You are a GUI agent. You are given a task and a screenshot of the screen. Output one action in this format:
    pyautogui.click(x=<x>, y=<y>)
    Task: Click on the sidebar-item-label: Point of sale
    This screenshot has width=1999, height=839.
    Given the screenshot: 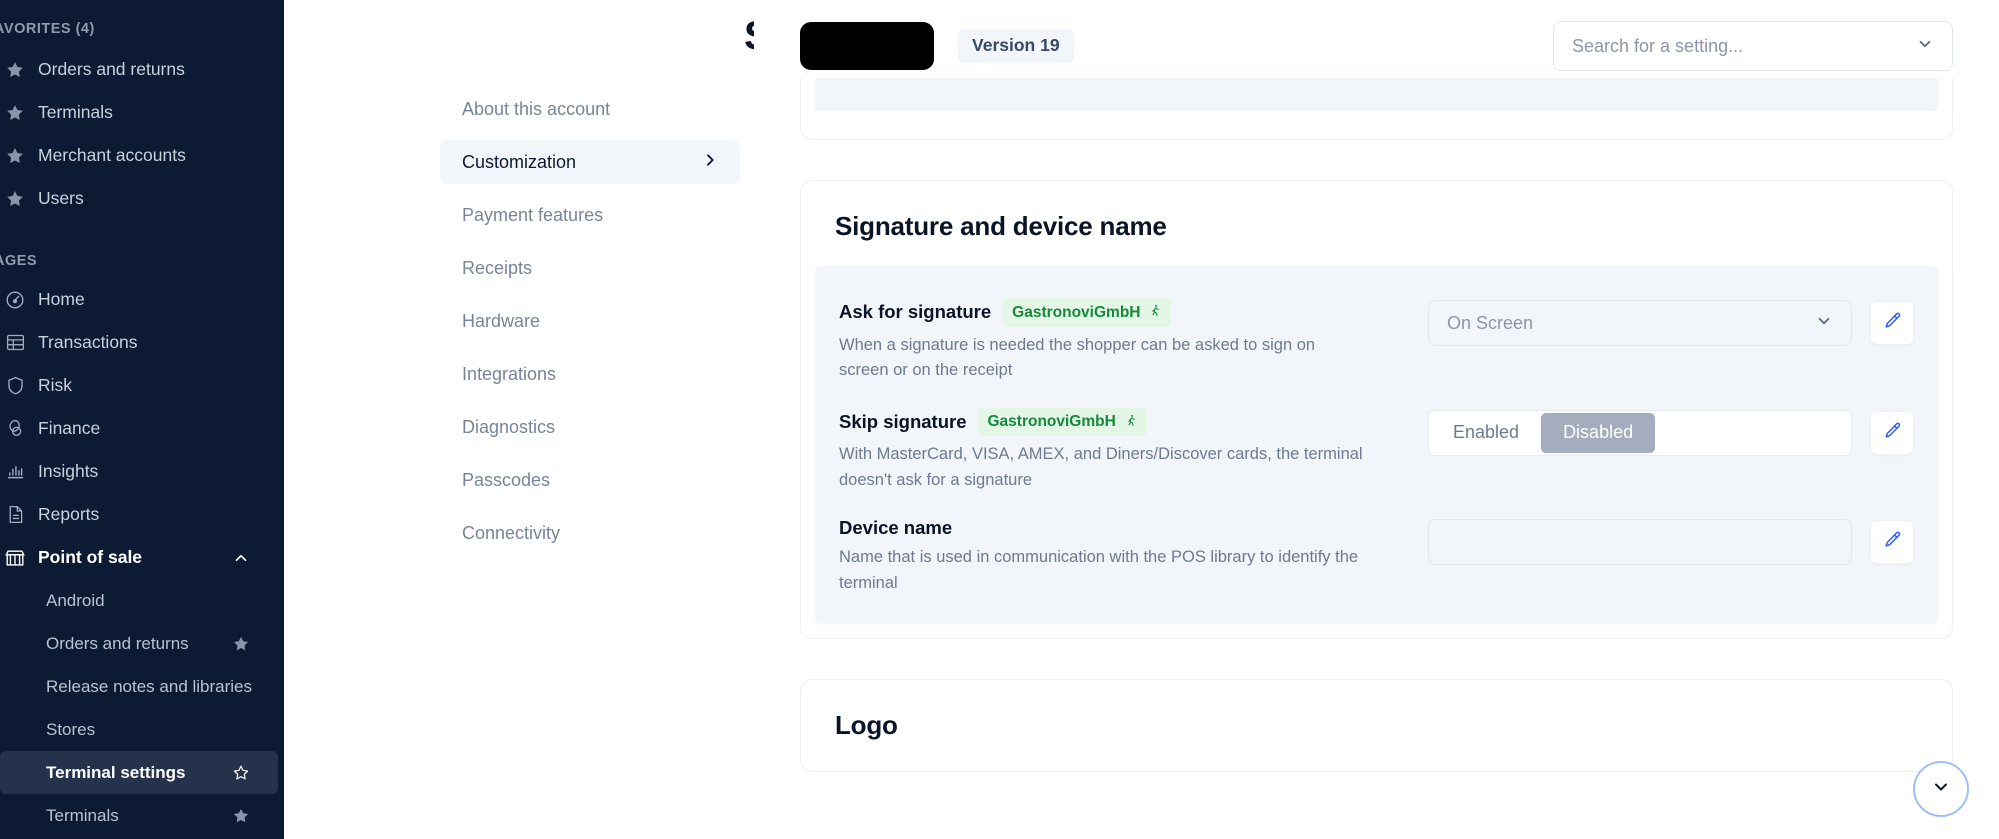 What is the action you would take?
    pyautogui.click(x=90, y=557)
    